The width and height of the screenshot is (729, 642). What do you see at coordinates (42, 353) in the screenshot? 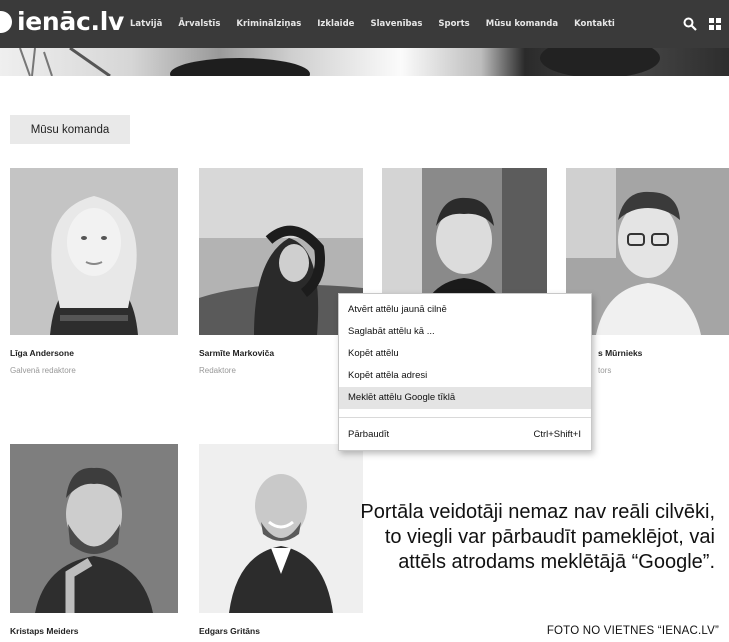
I see `team-member-name: Līga Andersone` at bounding box center [42, 353].